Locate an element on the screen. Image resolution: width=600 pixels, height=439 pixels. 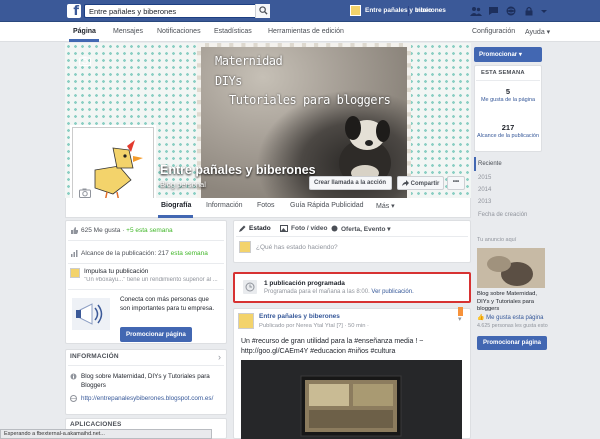
page-avatar-small is located at coordinates (355, 10).